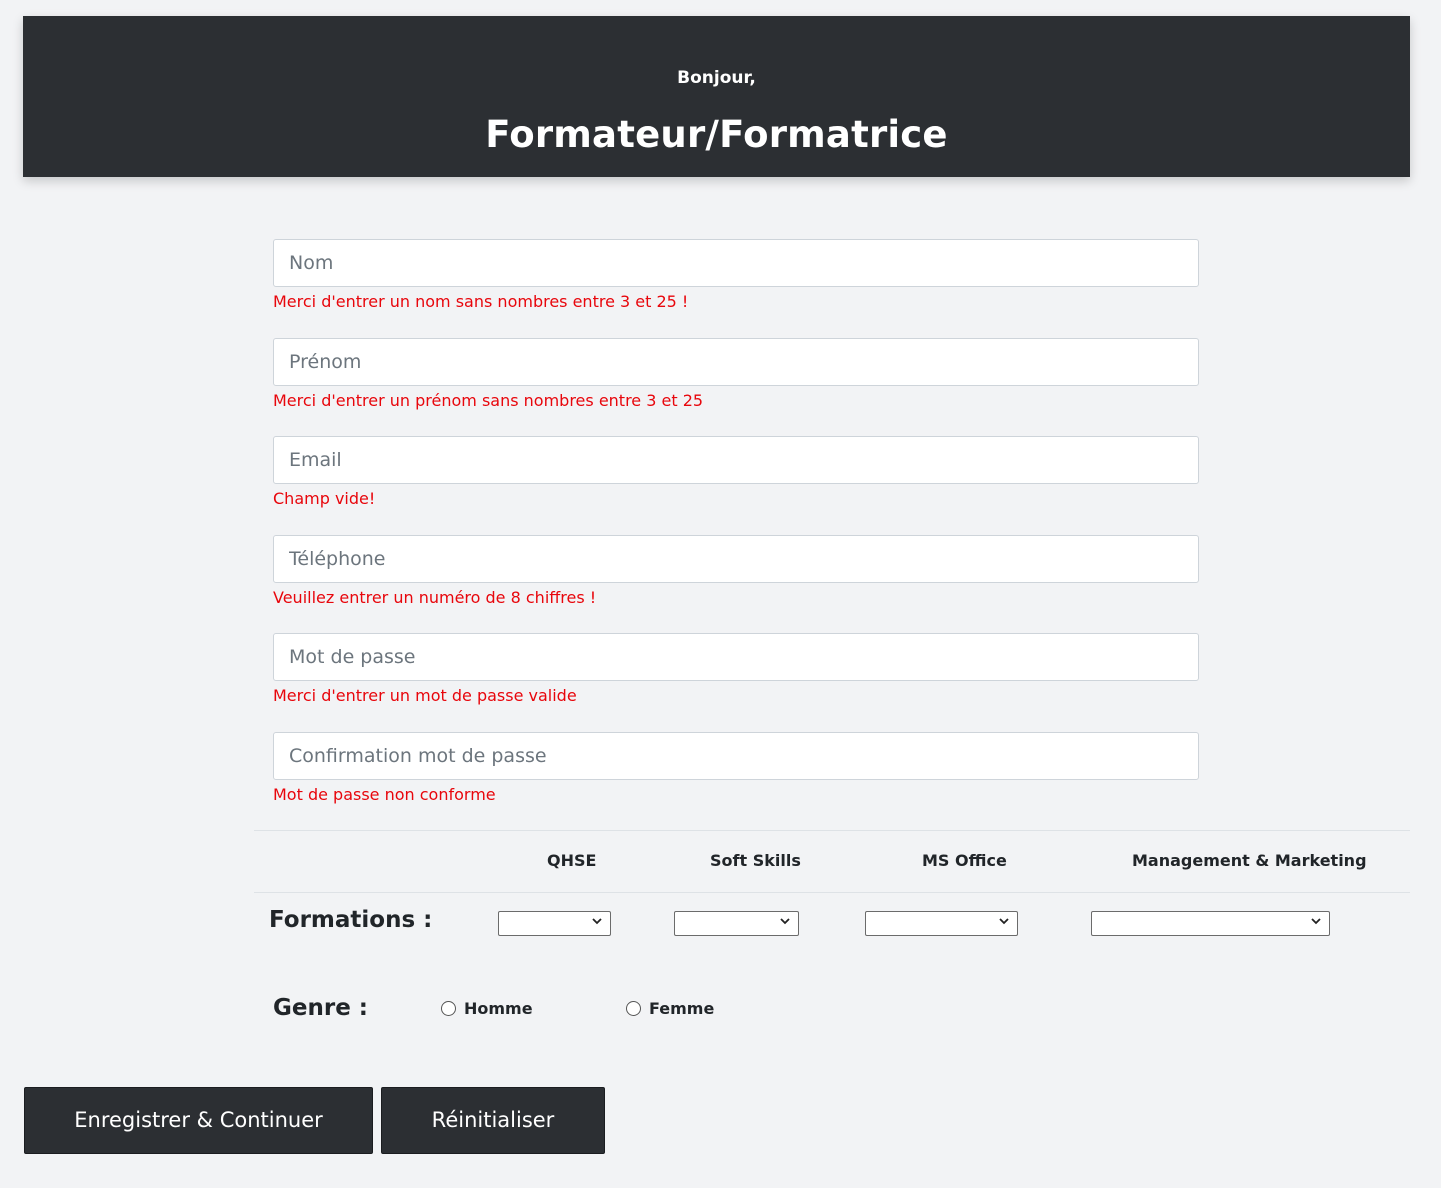  I want to click on prenom-input, so click(736, 362).